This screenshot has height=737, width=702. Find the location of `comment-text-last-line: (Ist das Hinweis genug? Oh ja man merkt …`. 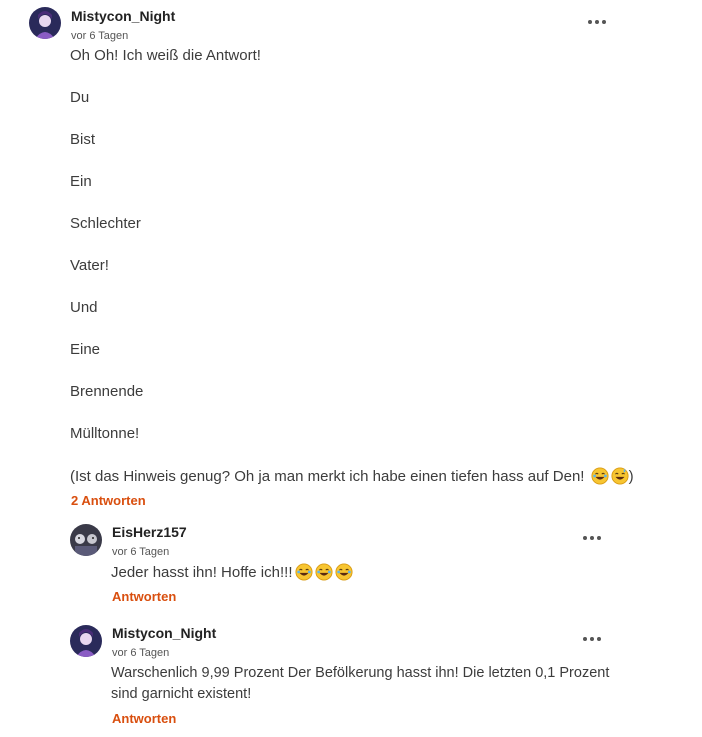

comment-text-last-line: (Ist das Hinweis genug? Oh ja man merkt … is located at coordinates (352, 476).